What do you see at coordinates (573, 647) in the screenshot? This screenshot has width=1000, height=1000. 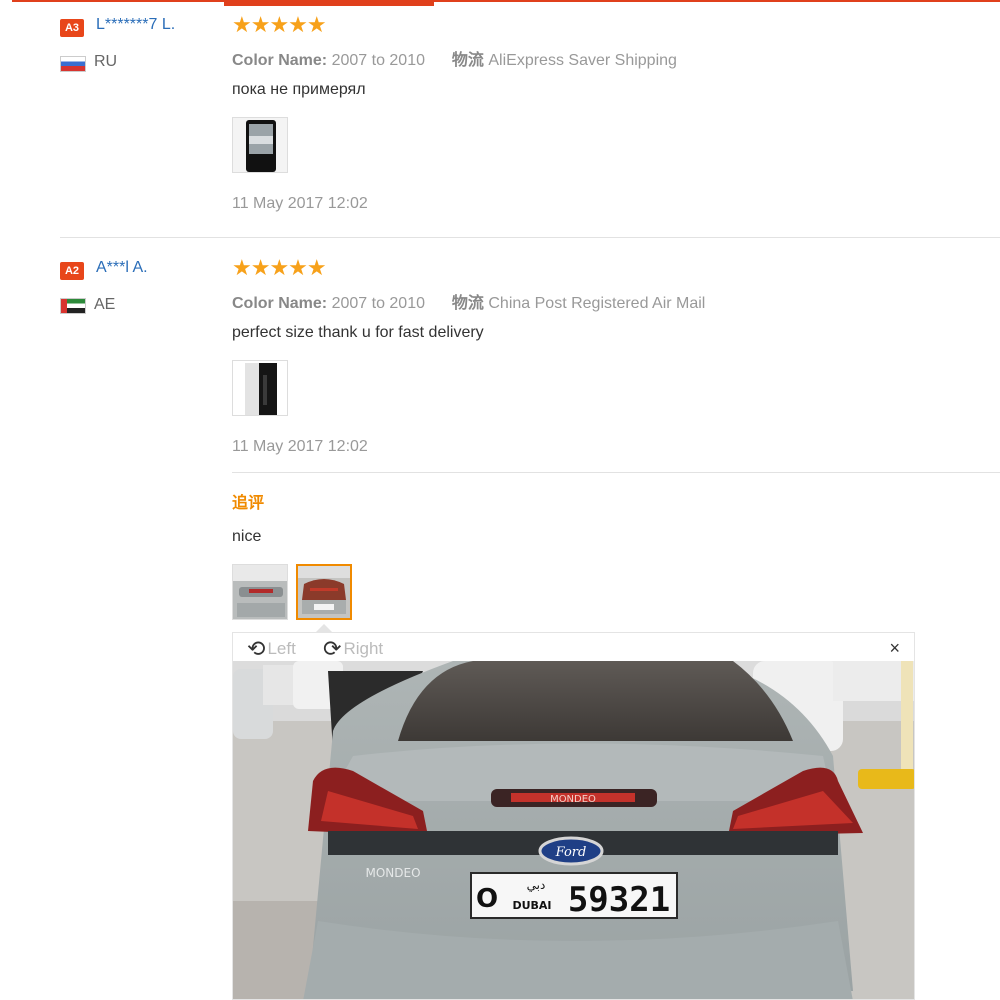 I see `viewer-toolbar: ⟲ Left ⟳ Right ×` at bounding box center [573, 647].